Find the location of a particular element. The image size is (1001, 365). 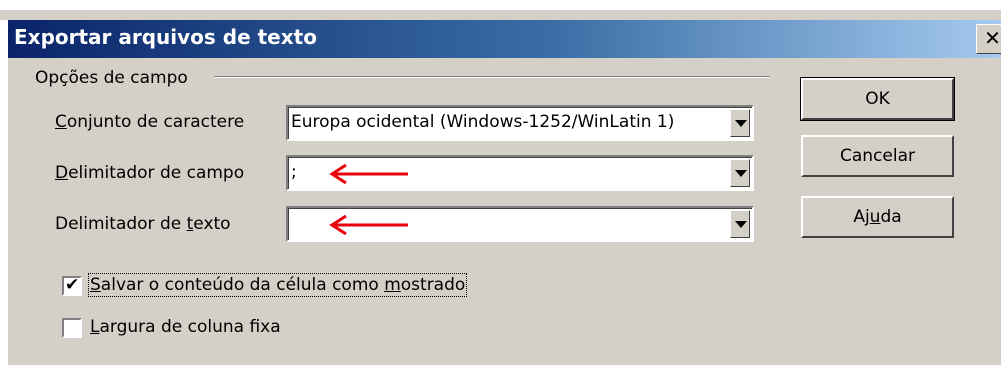

fixed-column-width-checkbox is located at coordinates (72, 328).